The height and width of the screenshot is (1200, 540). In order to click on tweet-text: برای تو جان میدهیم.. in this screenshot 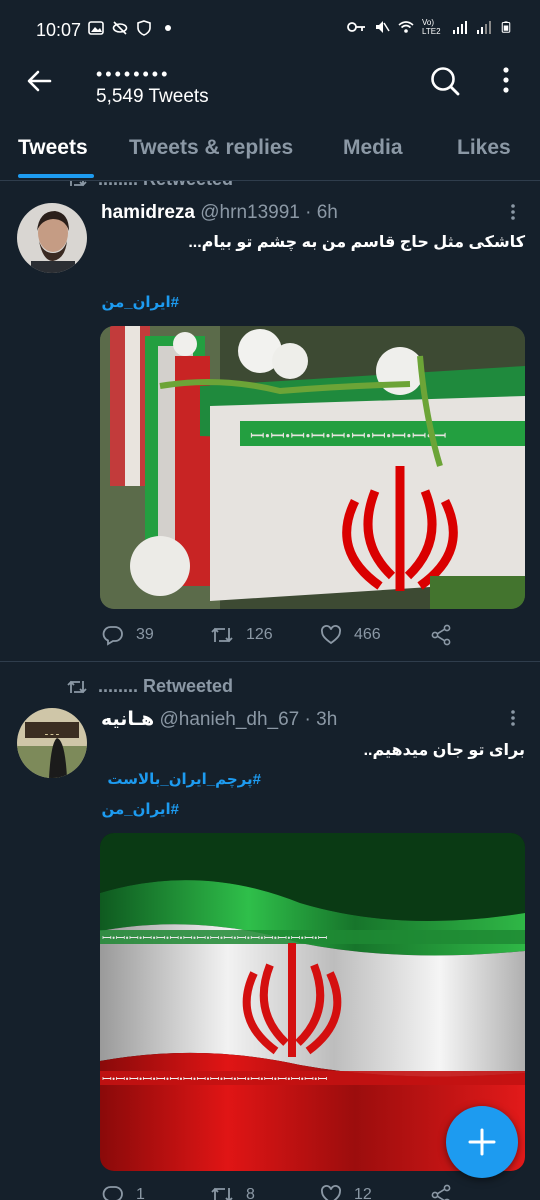, I will do `click(444, 750)`.